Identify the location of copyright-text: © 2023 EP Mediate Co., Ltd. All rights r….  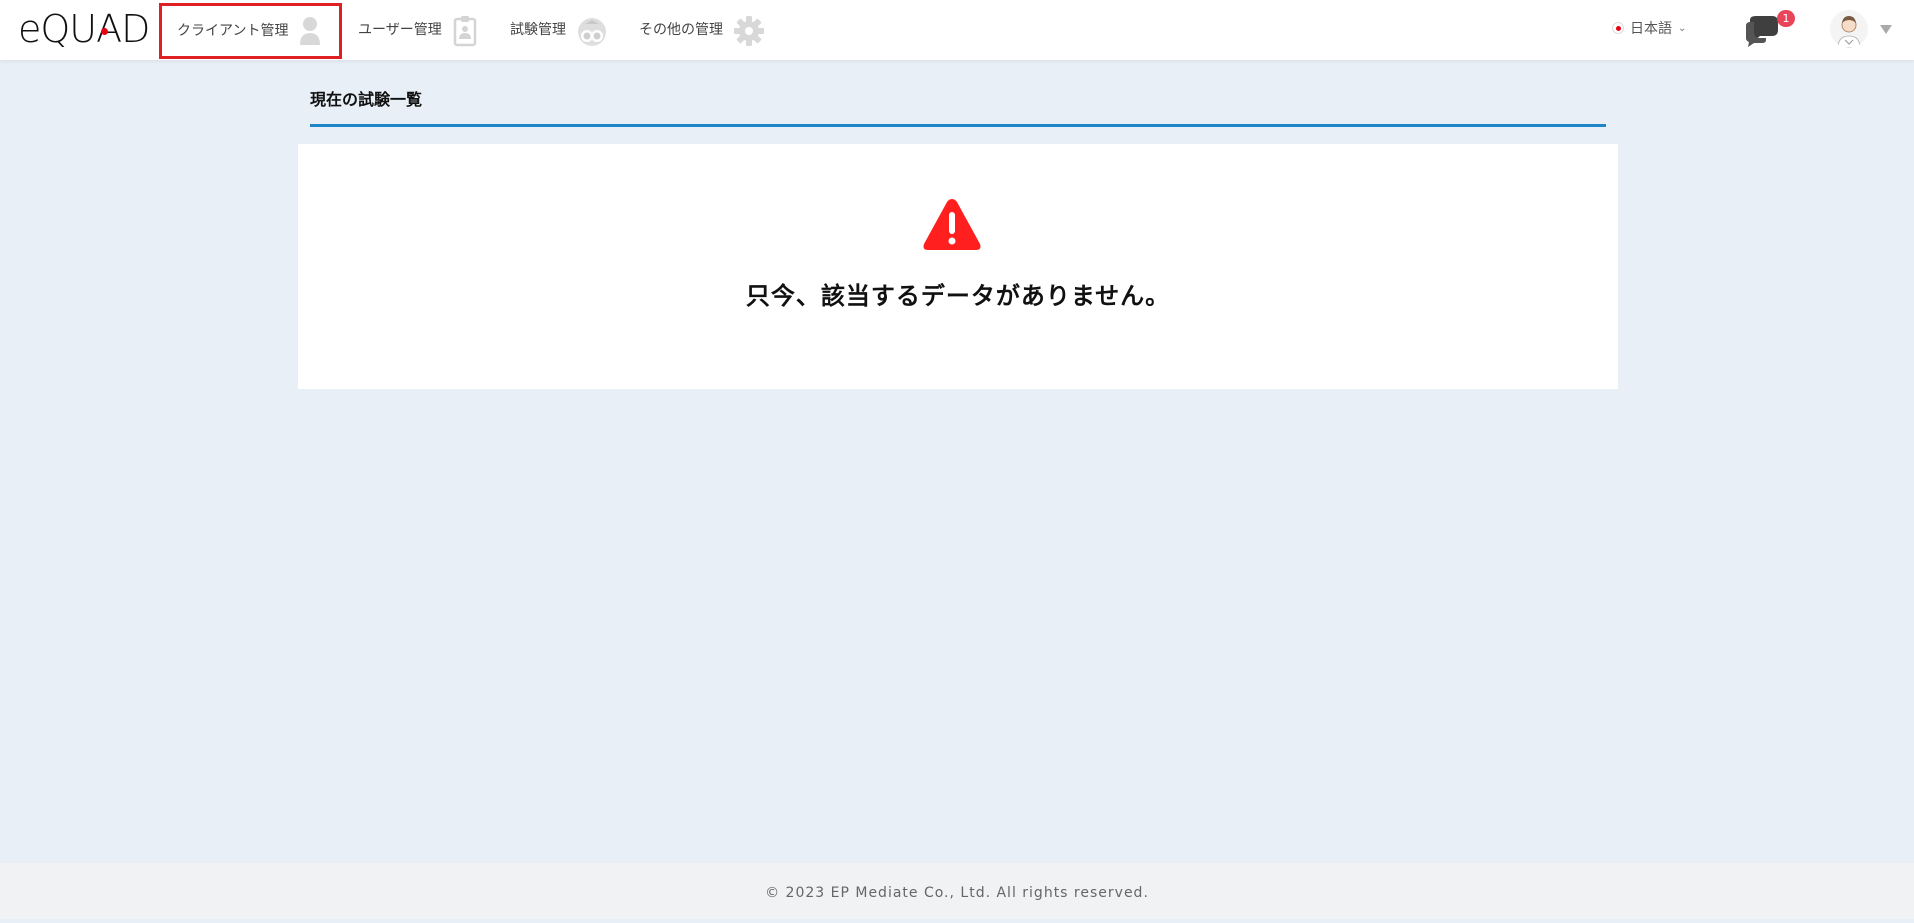
(957, 893).